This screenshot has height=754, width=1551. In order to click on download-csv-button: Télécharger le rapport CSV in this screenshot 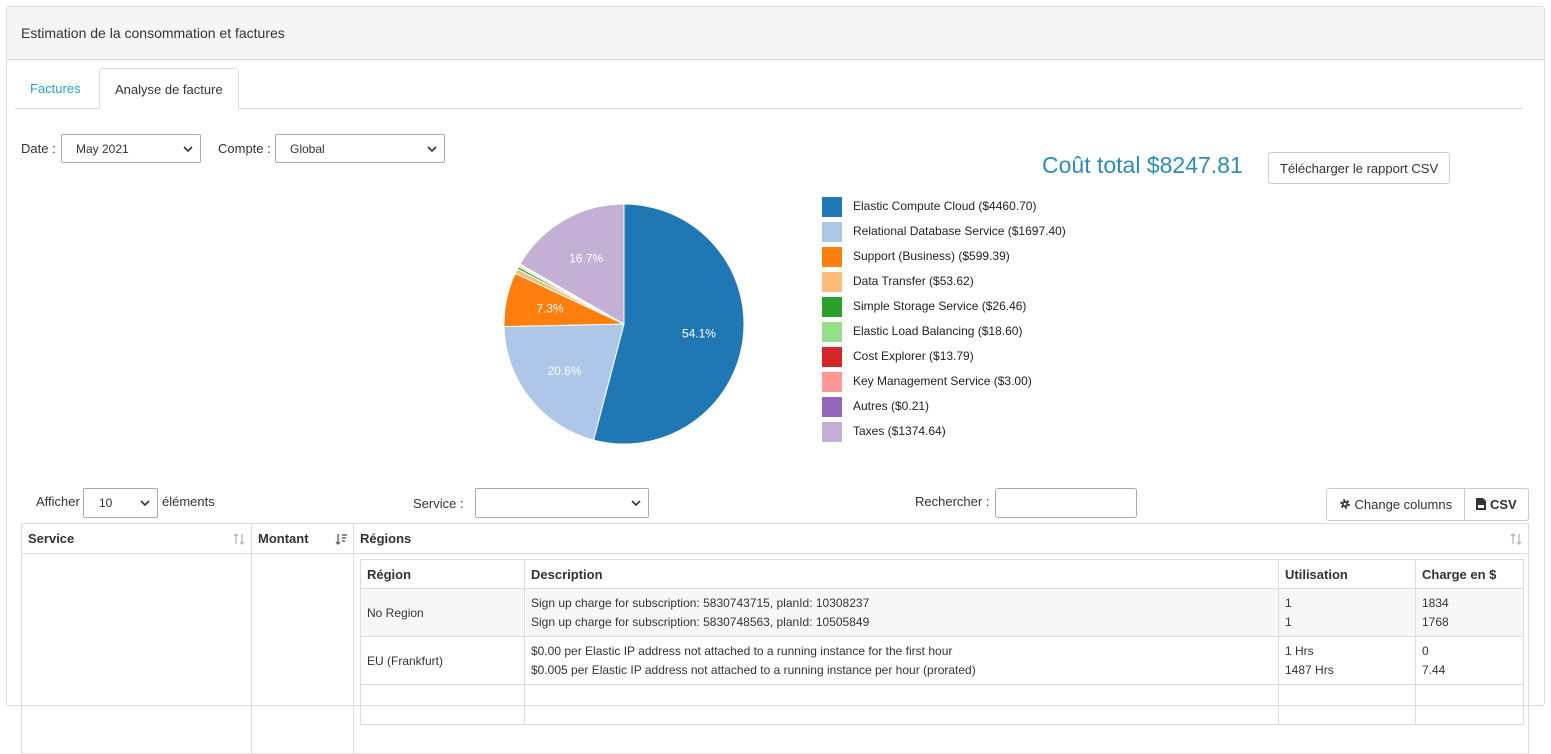, I will do `click(1359, 168)`.